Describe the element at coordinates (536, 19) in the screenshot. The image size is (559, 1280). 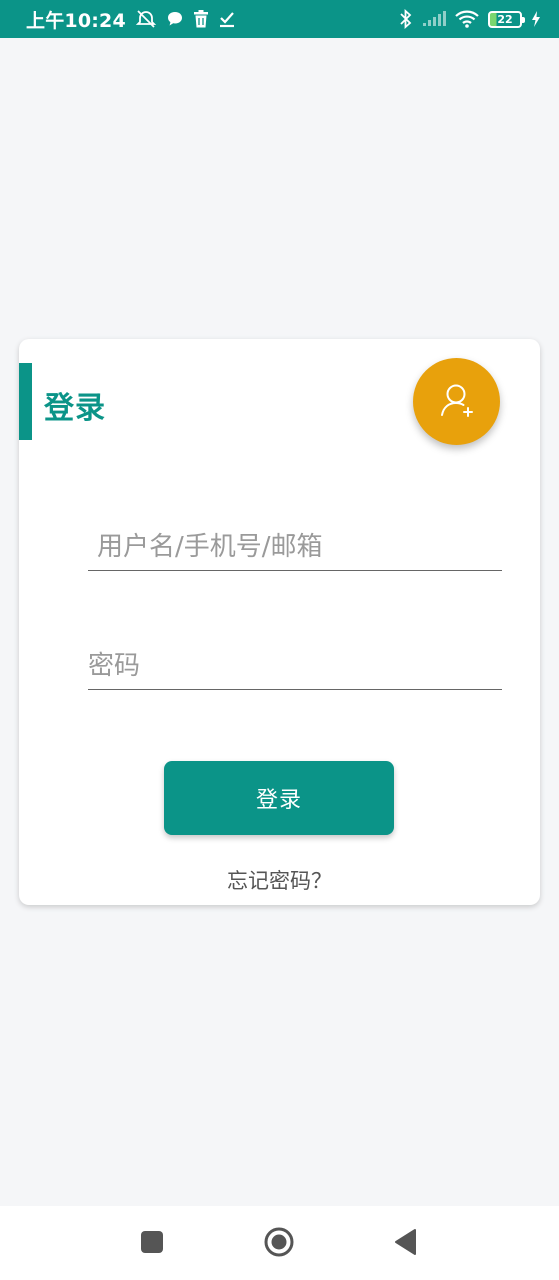
I see `charging-bolt-icon` at that location.